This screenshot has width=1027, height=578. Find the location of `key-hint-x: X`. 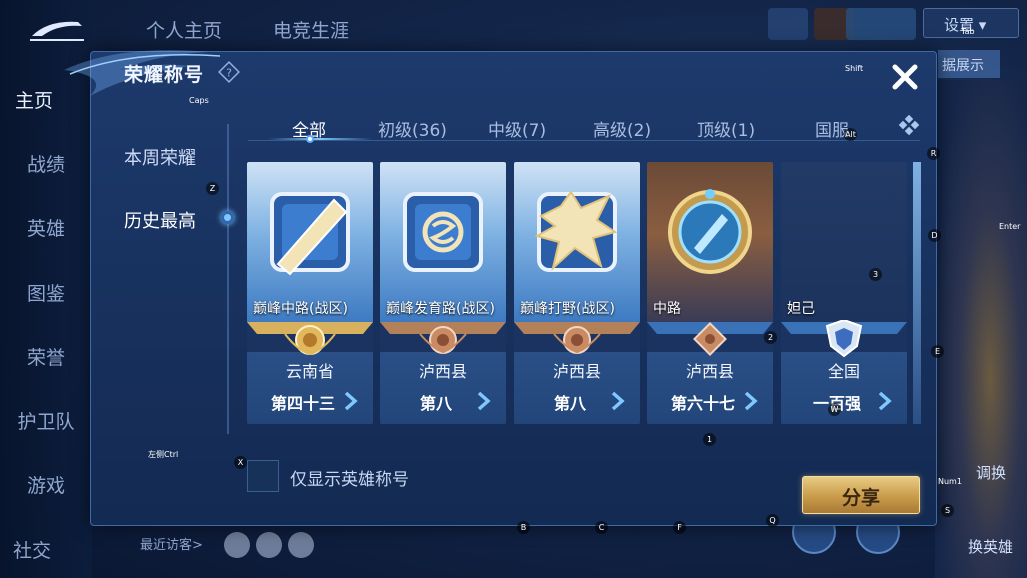

key-hint-x: X is located at coordinates (240, 462).